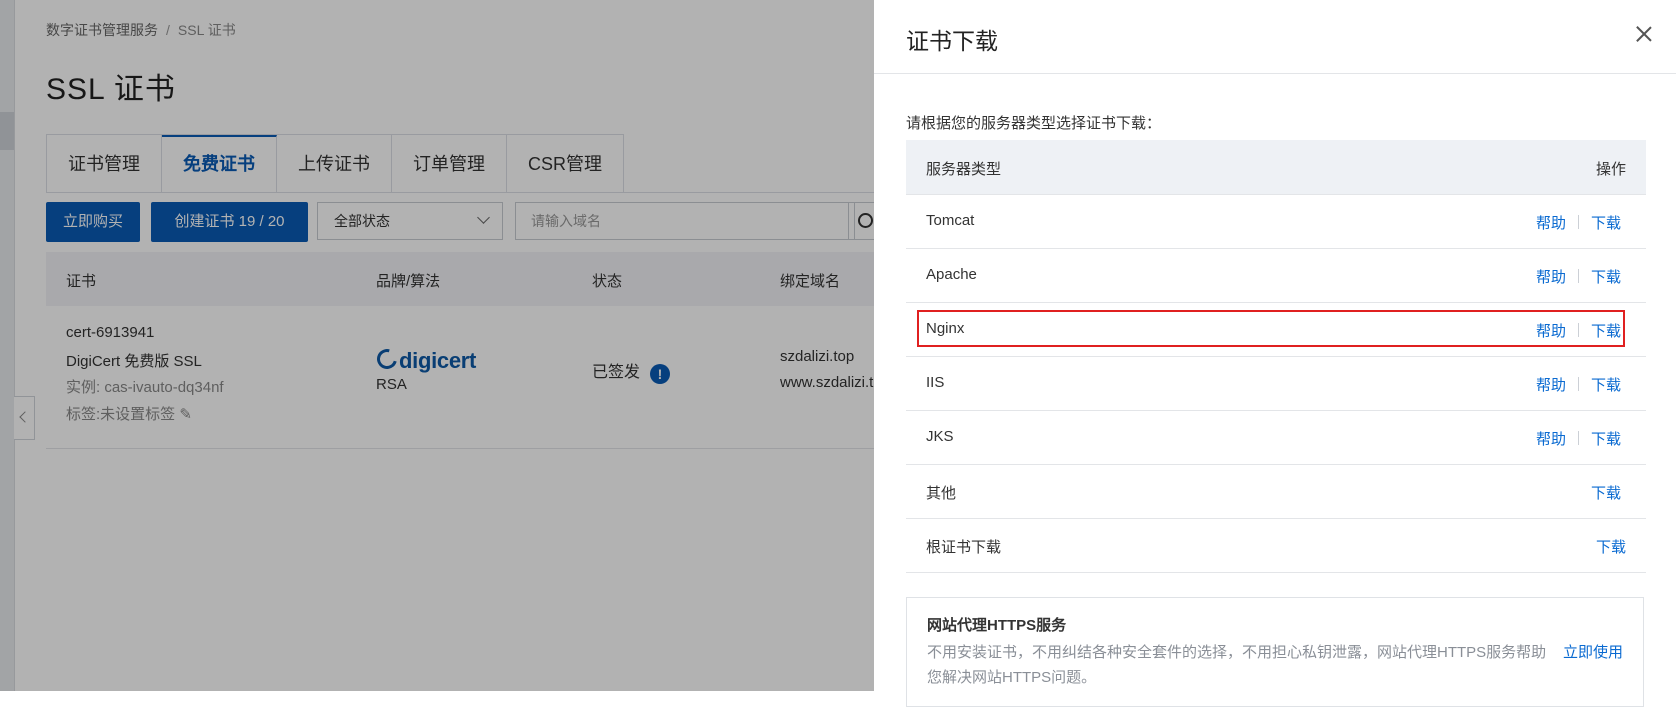 This screenshot has height=707, width=1676. What do you see at coordinates (1276, 546) in the screenshot?
I see `server-row-root-cert: 根证书下载 下载` at bounding box center [1276, 546].